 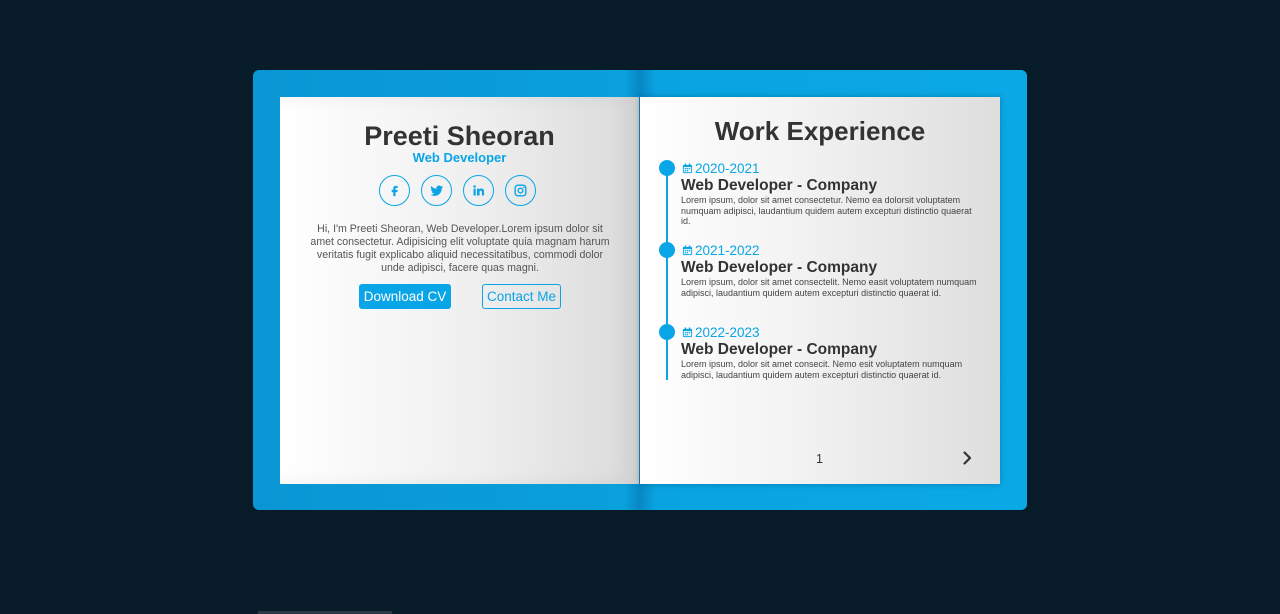 I want to click on twitter-icon, so click(x=437, y=190).